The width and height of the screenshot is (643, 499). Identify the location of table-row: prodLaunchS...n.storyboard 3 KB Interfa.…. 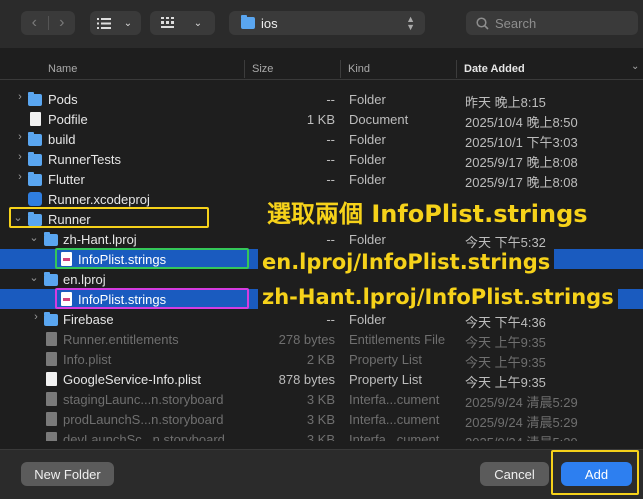
(321, 419).